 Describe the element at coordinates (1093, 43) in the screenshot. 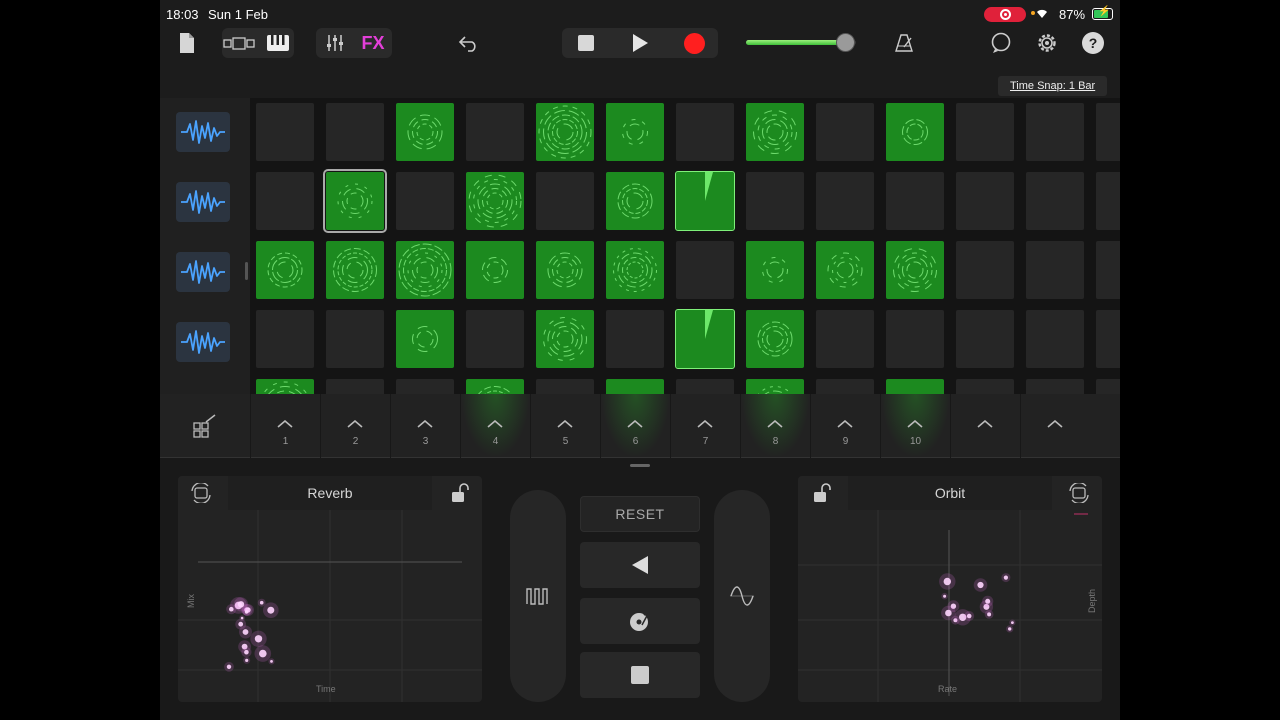

I see `help-button: ?` at that location.